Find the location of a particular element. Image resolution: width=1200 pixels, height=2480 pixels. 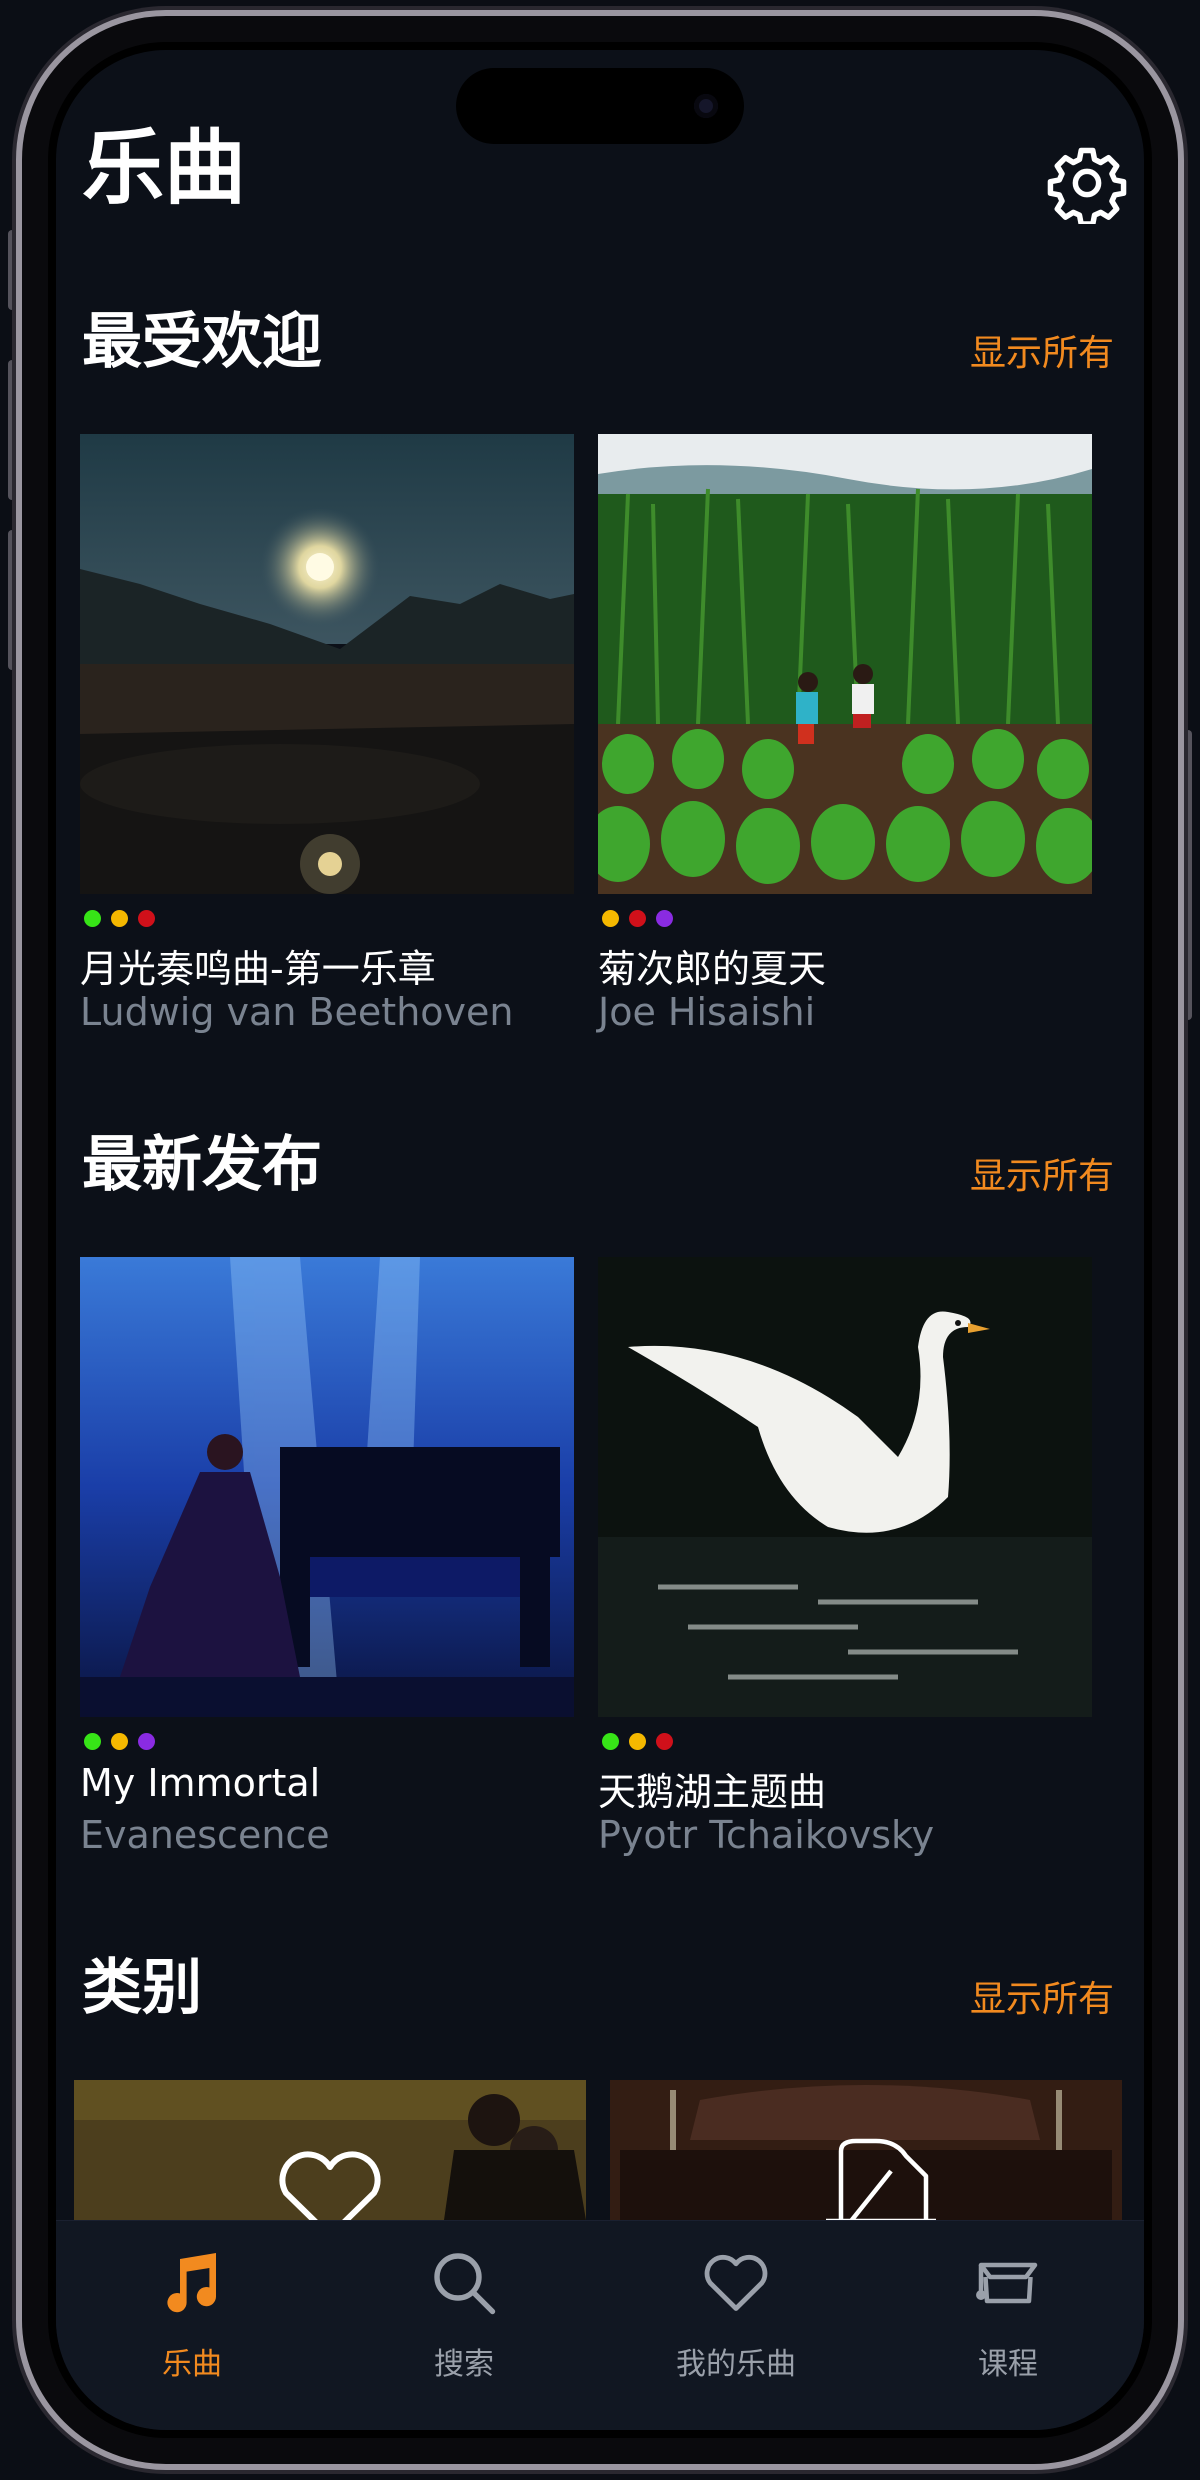

dynamic-island is located at coordinates (600, 106).